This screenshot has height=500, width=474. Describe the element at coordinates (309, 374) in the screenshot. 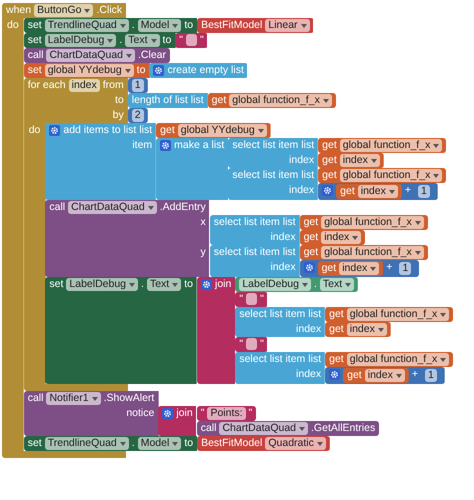

I see `block-label: index` at that location.